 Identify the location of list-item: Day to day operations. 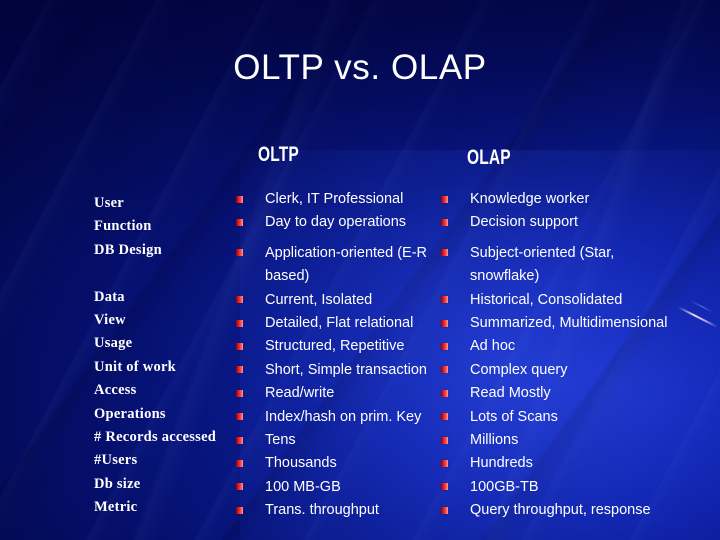
(334, 222).